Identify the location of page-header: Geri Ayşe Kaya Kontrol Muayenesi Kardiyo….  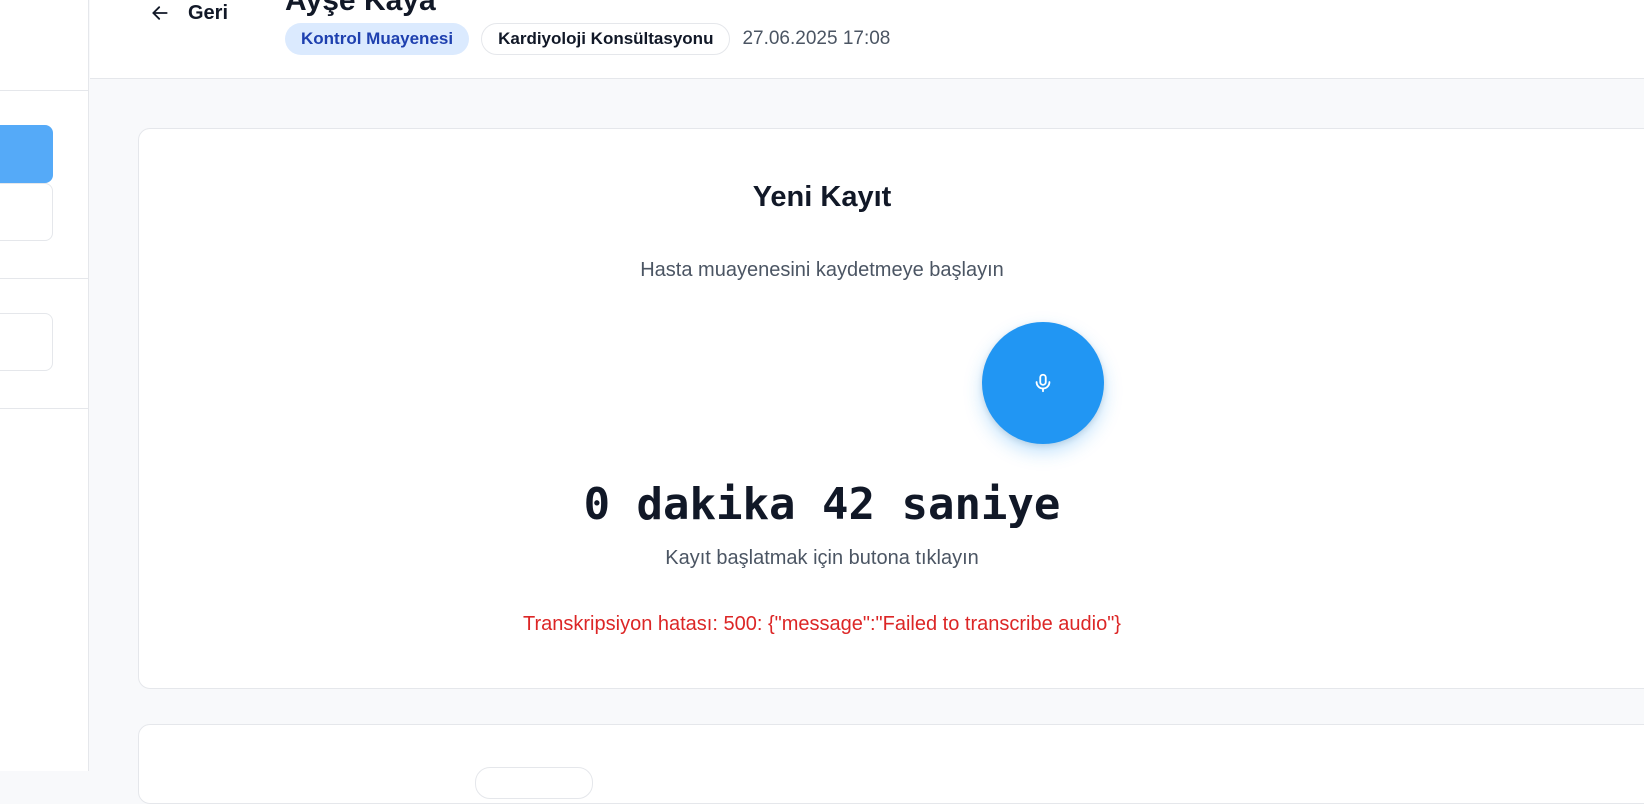
(867, 39).